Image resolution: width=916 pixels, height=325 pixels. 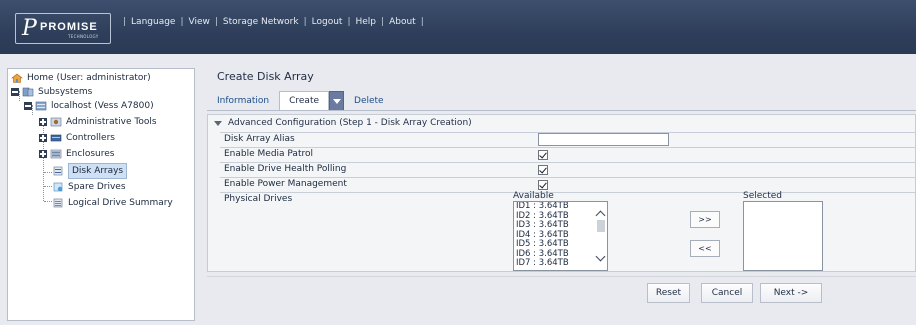 I want to click on selected-label: Selected, so click(x=763, y=196).